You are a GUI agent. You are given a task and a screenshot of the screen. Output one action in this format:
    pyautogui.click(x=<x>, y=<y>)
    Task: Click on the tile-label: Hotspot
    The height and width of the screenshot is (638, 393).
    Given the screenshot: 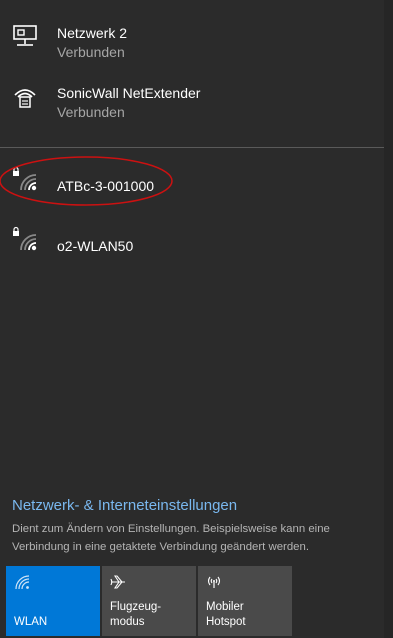 What is the action you would take?
    pyautogui.click(x=226, y=622)
    